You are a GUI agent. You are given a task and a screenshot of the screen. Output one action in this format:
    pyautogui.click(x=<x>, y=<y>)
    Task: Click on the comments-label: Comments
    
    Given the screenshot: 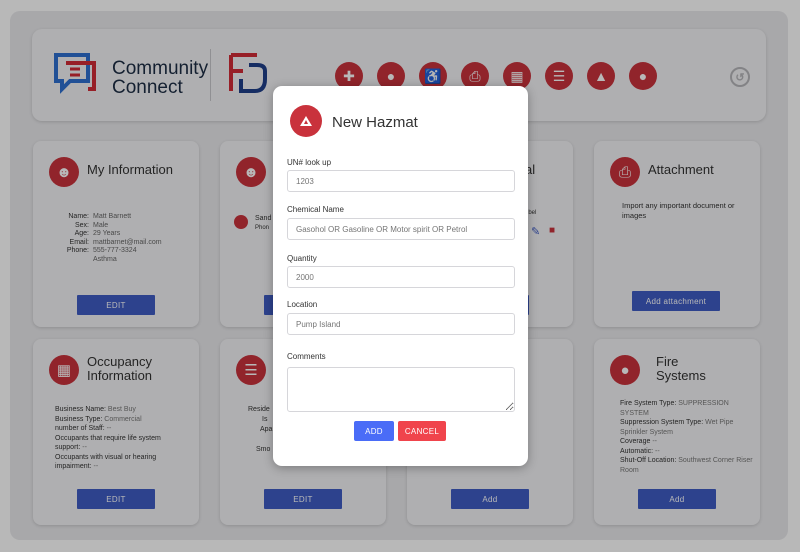 What is the action you would take?
    pyautogui.click(x=306, y=356)
    